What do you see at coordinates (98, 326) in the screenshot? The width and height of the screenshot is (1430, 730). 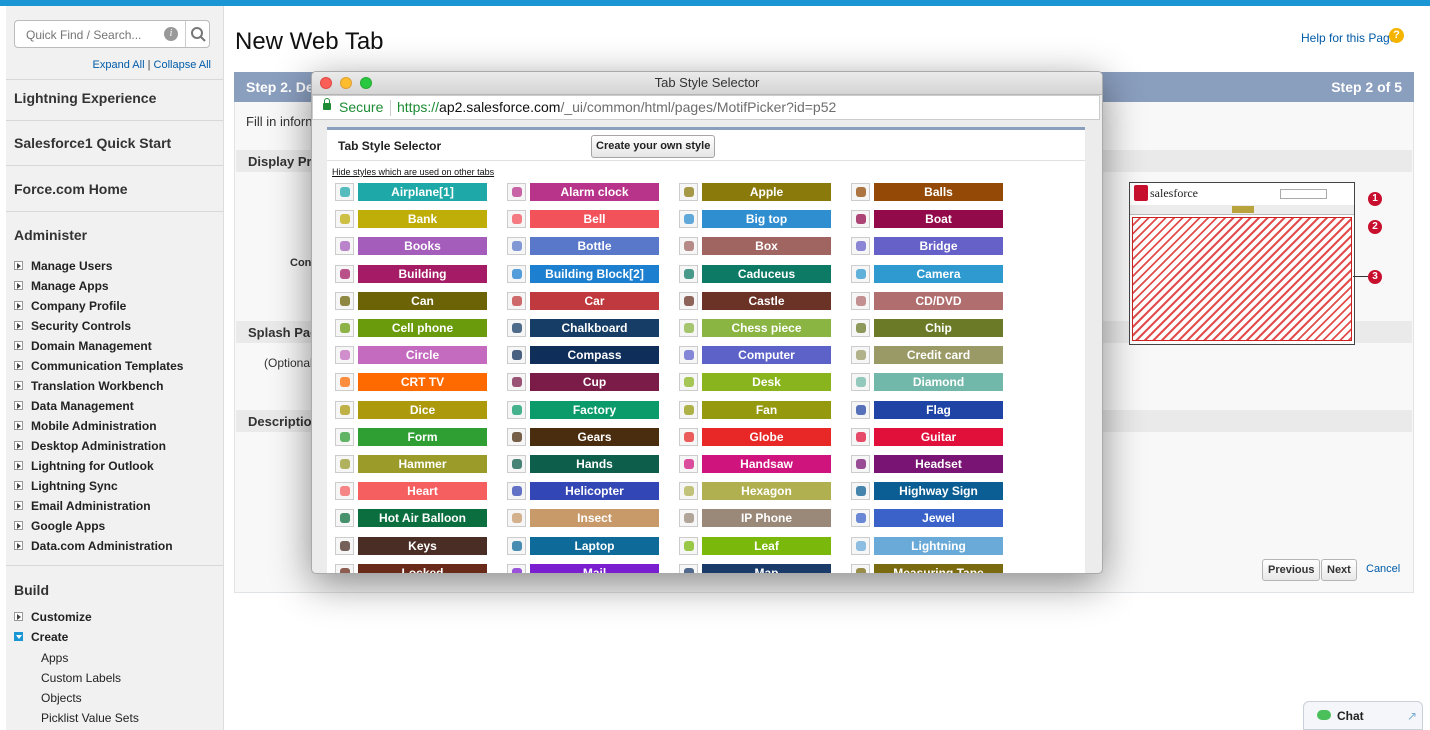 I see `nav-security-controls: Security Controls` at bounding box center [98, 326].